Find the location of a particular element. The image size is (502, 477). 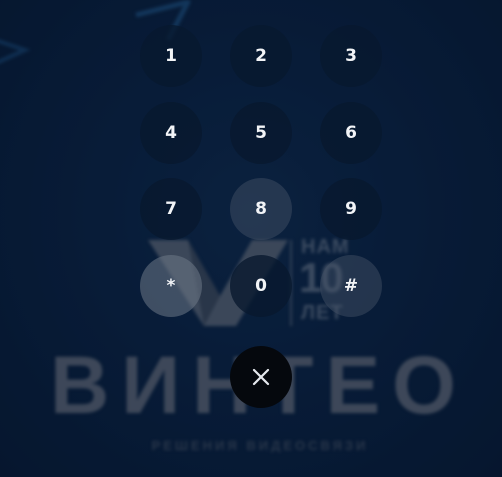

key-6: 6 is located at coordinates (351, 133).